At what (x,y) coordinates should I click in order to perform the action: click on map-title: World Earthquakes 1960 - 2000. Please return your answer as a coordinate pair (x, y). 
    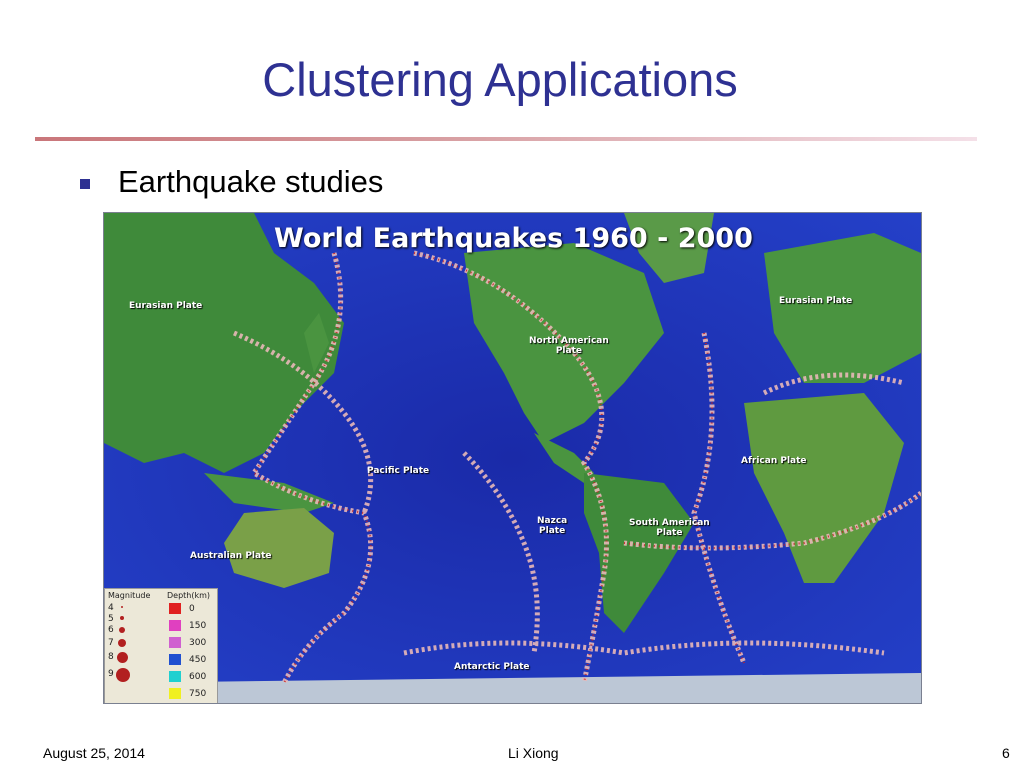
    Looking at the image, I should click on (513, 238).